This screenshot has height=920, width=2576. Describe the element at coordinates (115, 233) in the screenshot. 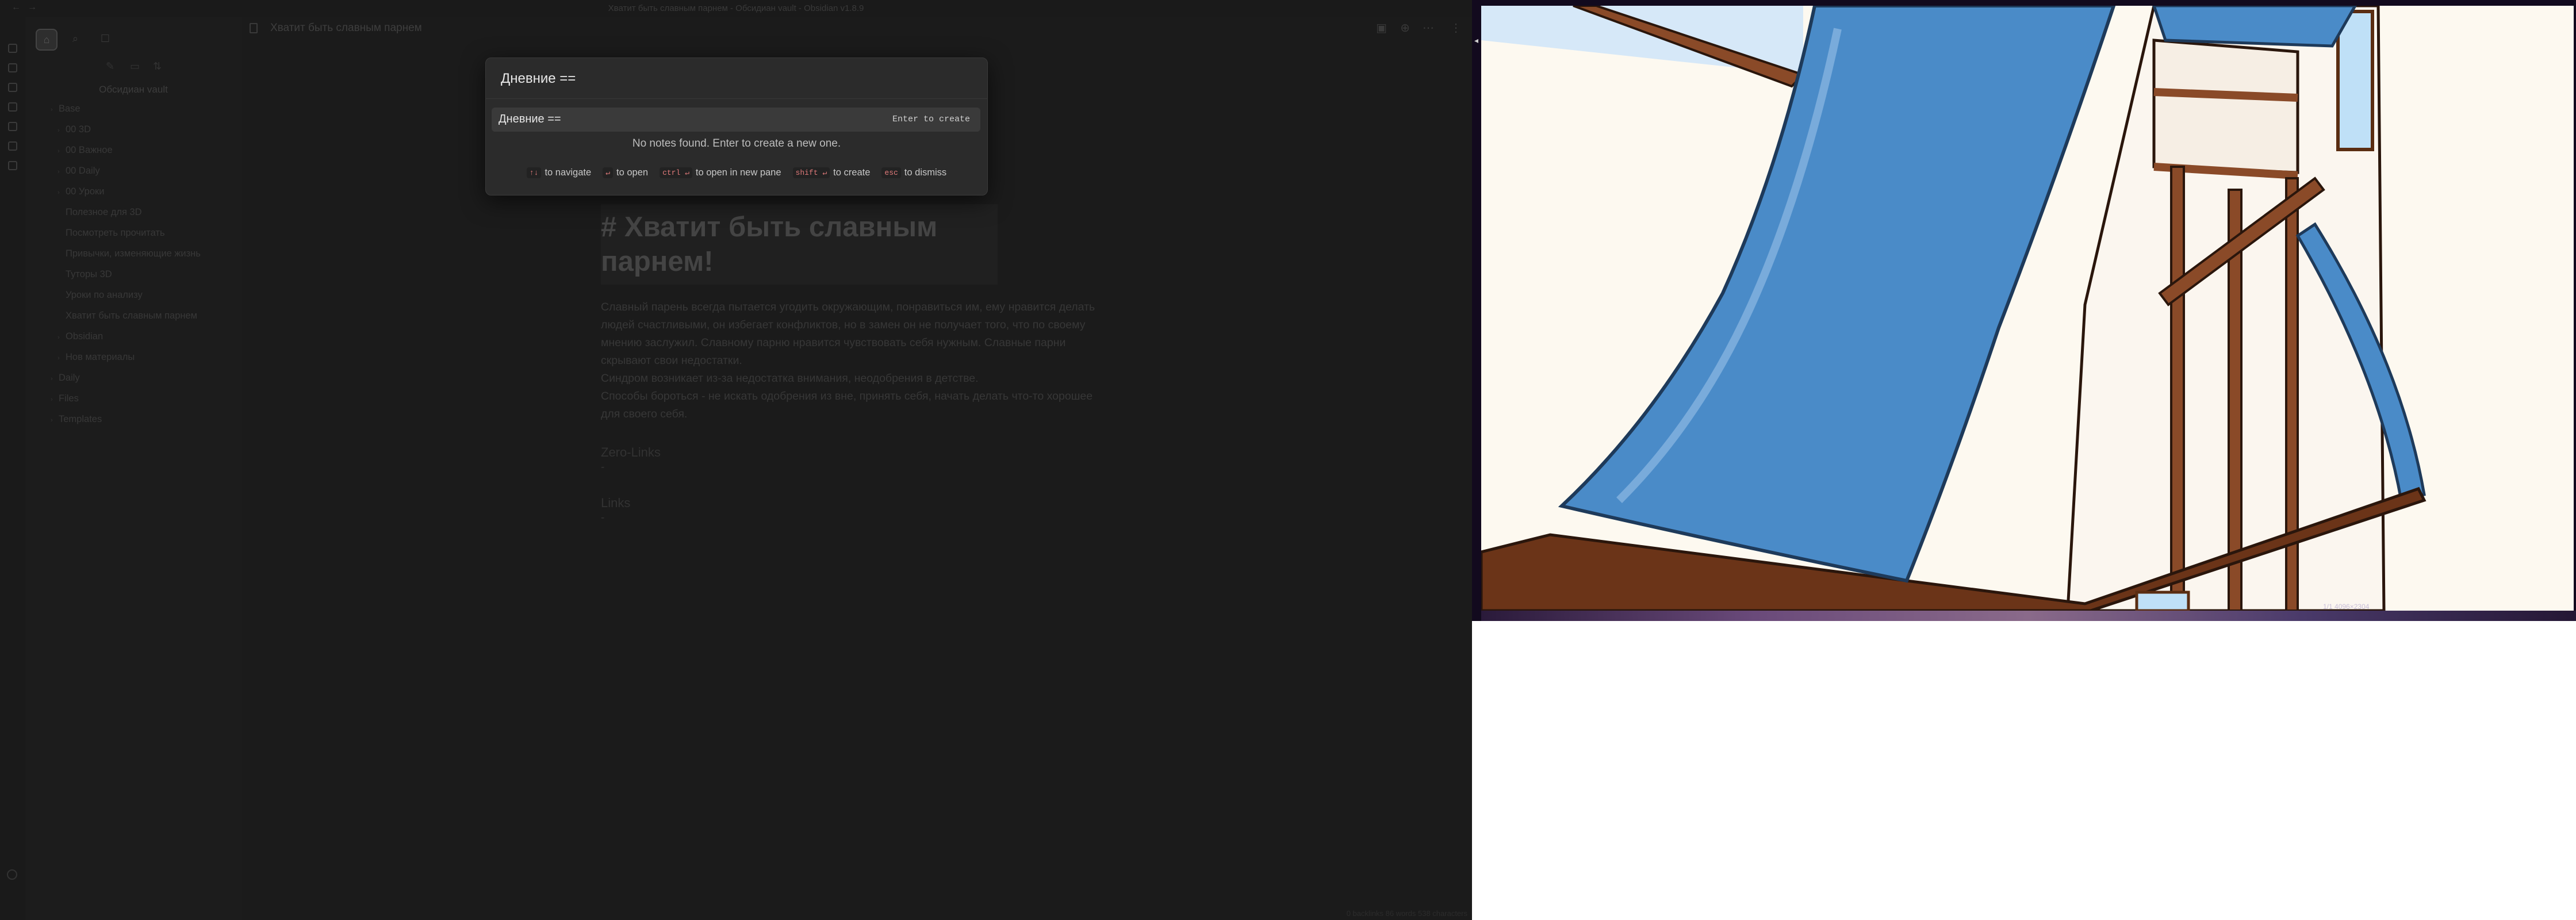

I see `tree-item-label: Посмотреть прочитать` at that location.